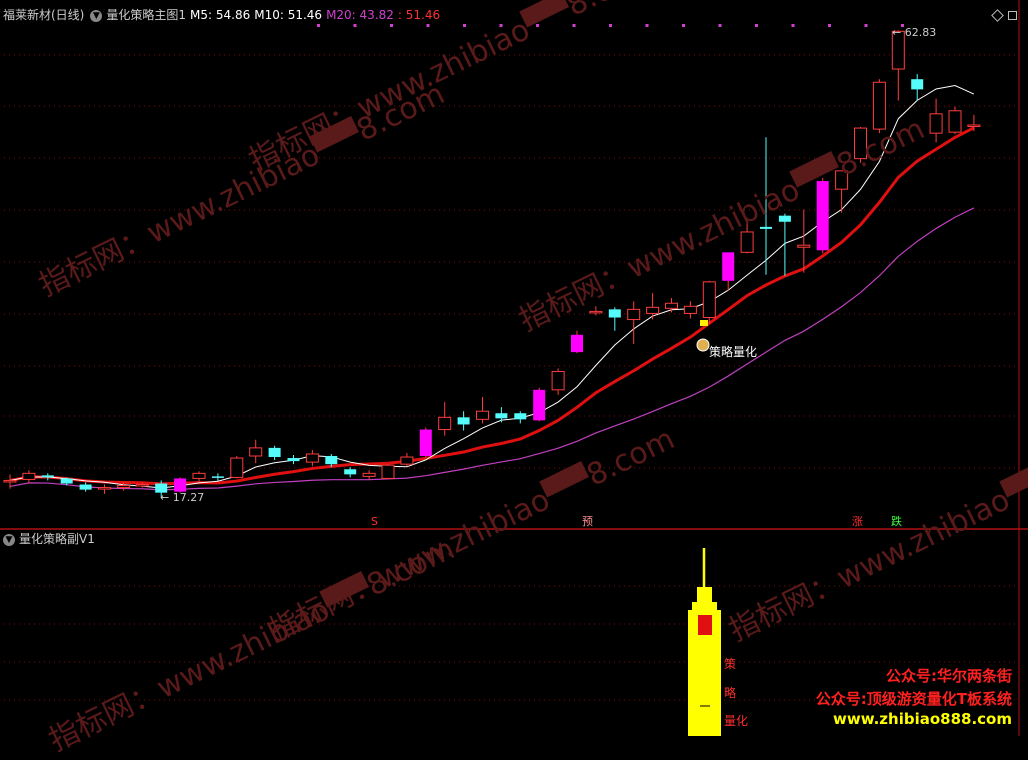 Image resolution: width=1028 pixels, height=760 pixels. I want to click on sub-indicator-name: 量化策略副V1, so click(57, 539).